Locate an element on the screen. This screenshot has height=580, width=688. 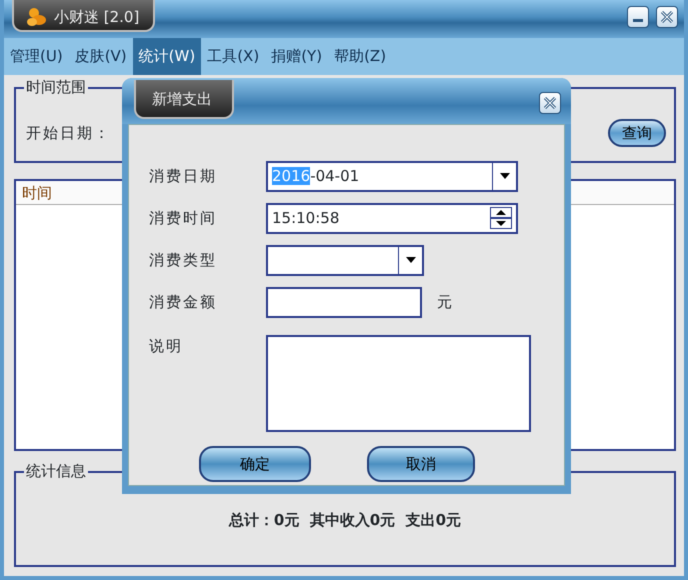
field-label: 消费类型 is located at coordinates (183, 260).